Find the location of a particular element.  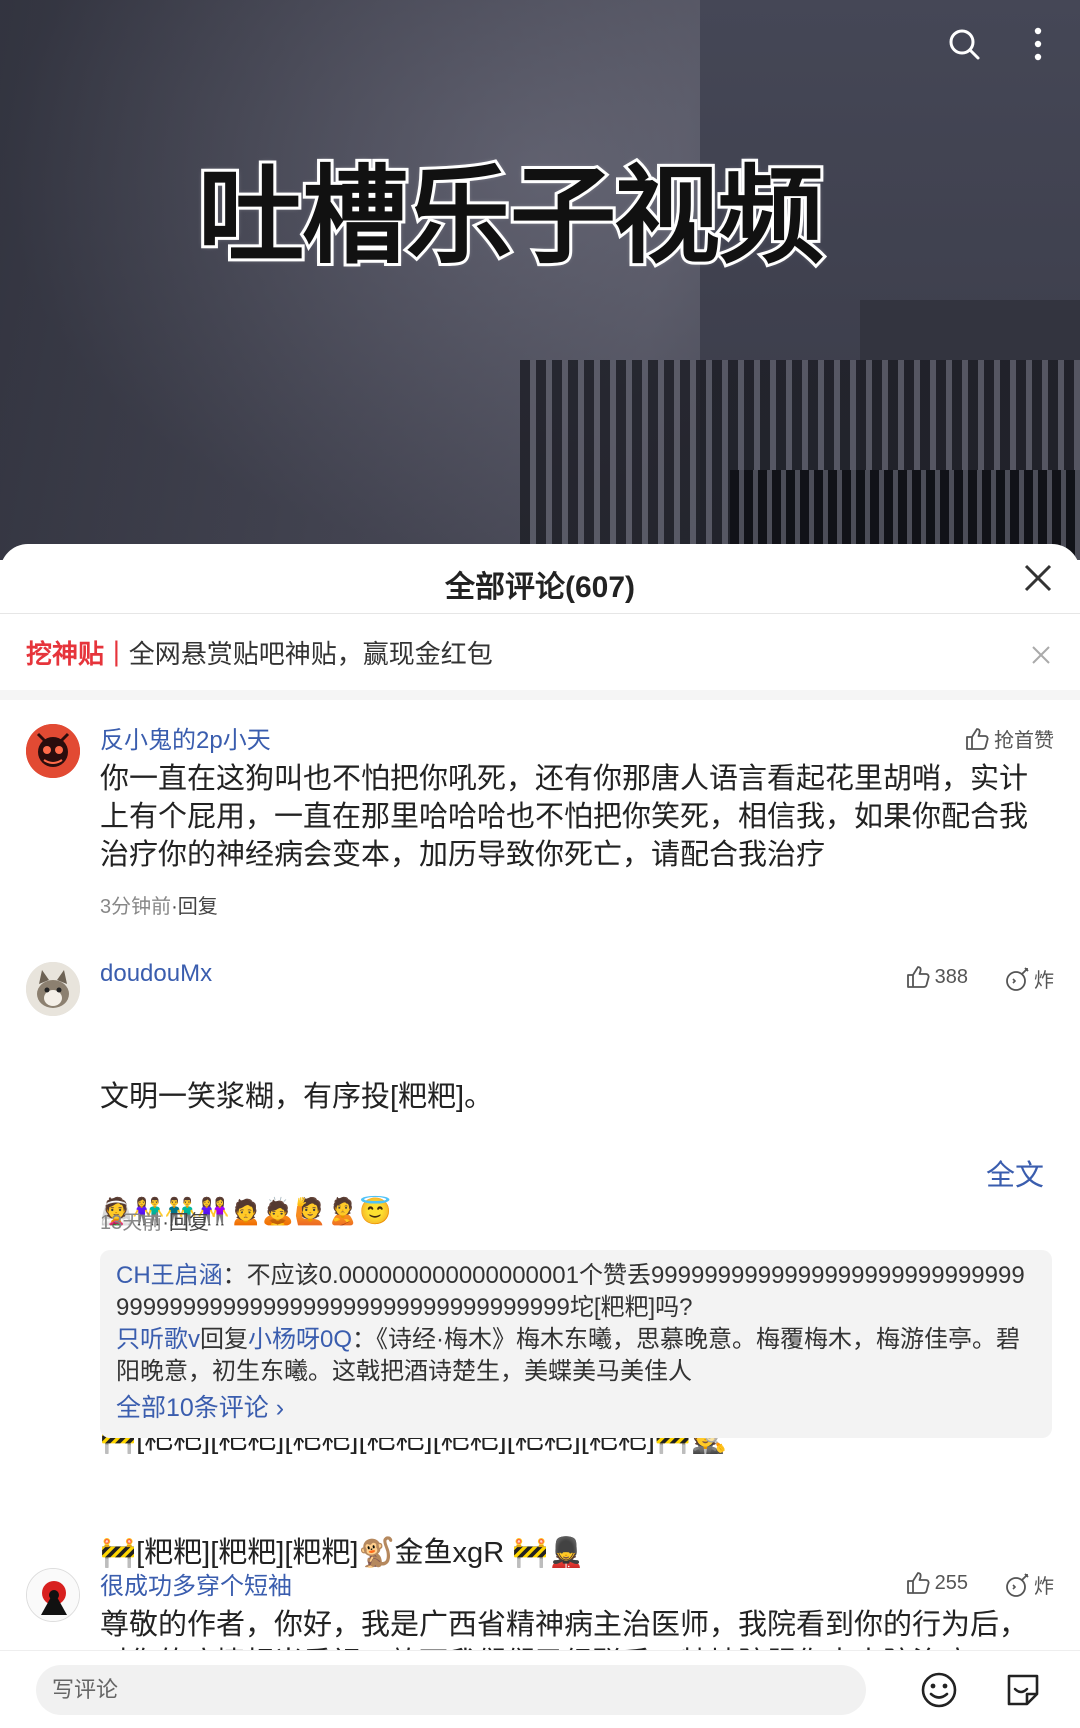

comment-line: 文明一笑浆糊，有序投[粑粑]。 is located at coordinates (297, 1097).